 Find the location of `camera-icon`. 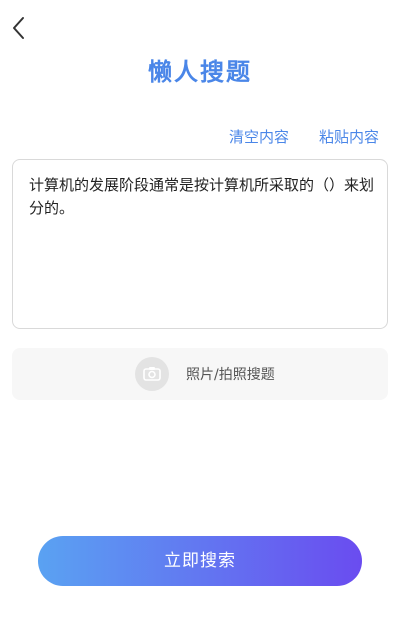

camera-icon is located at coordinates (152, 374).